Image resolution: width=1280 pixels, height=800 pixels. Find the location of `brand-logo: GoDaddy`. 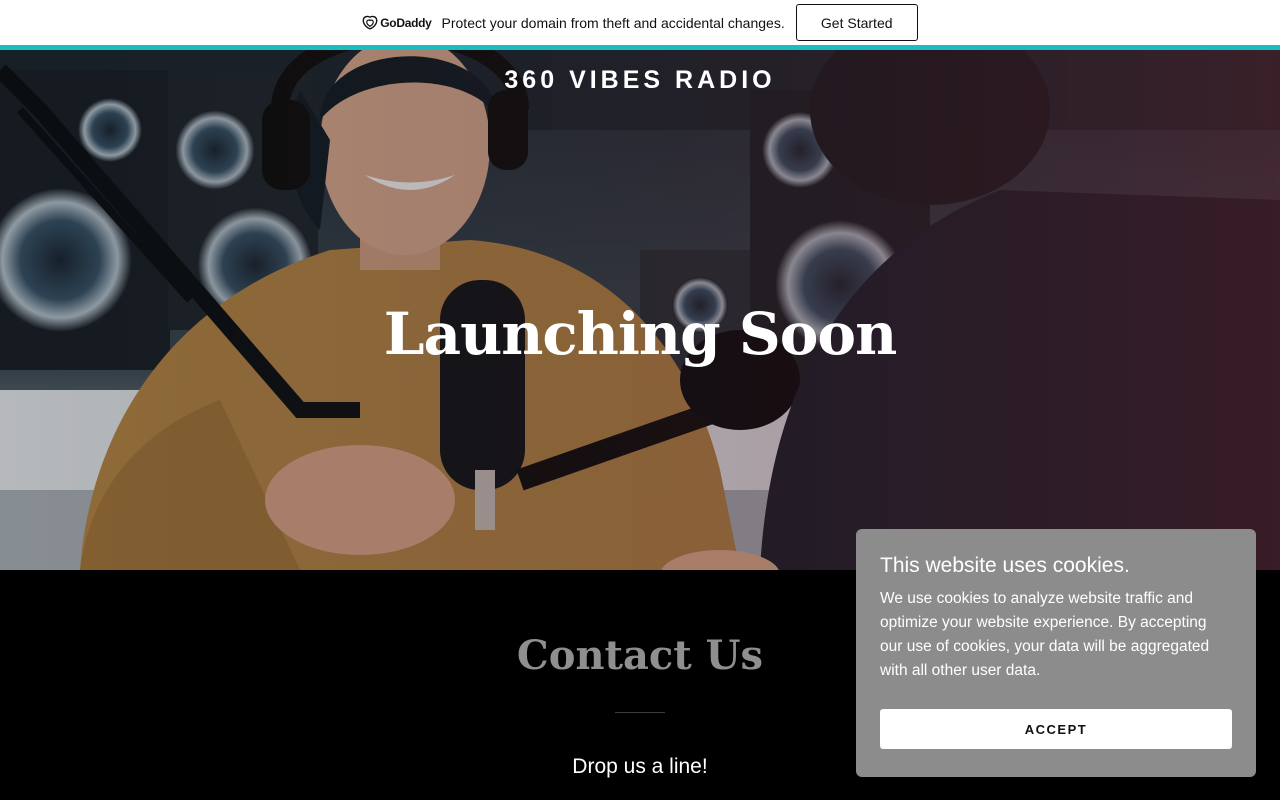

brand-logo: GoDaddy is located at coordinates (397, 23).